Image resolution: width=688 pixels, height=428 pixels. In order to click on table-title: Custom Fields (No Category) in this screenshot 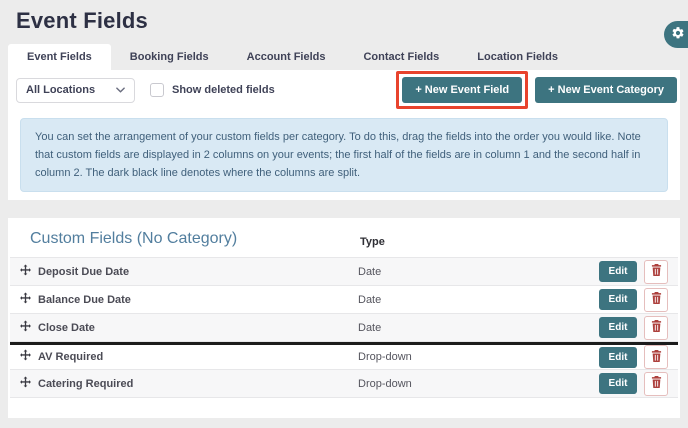, I will do `click(134, 238)`.